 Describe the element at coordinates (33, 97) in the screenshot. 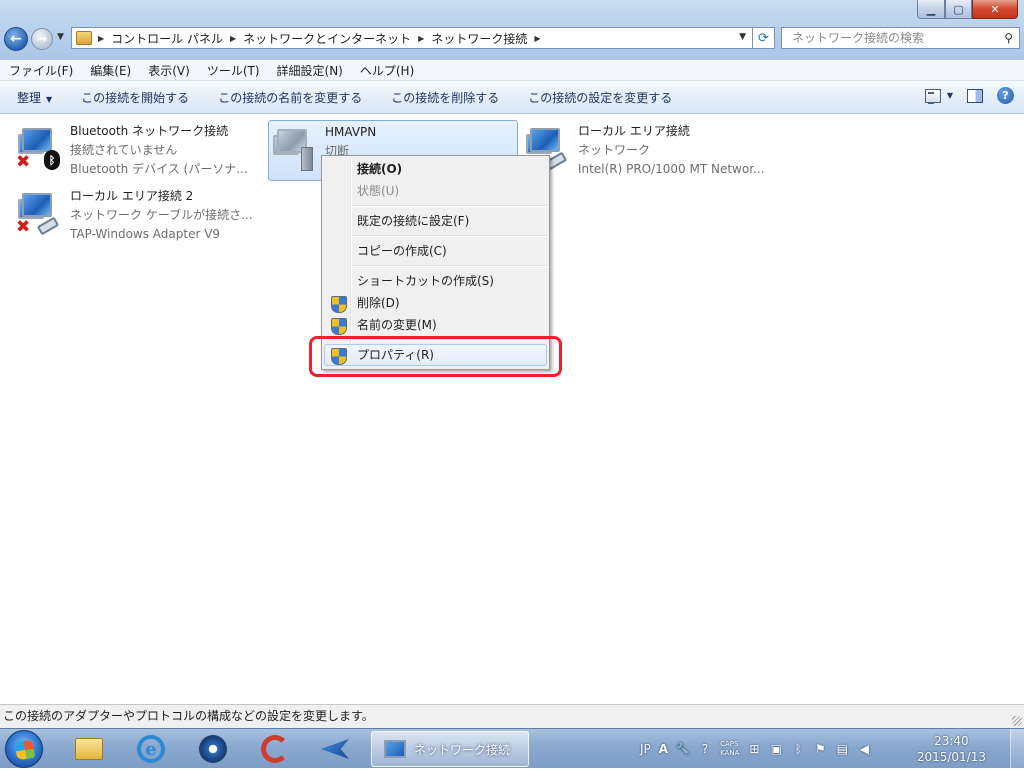

I see `organize-button: 整理 ▼` at that location.